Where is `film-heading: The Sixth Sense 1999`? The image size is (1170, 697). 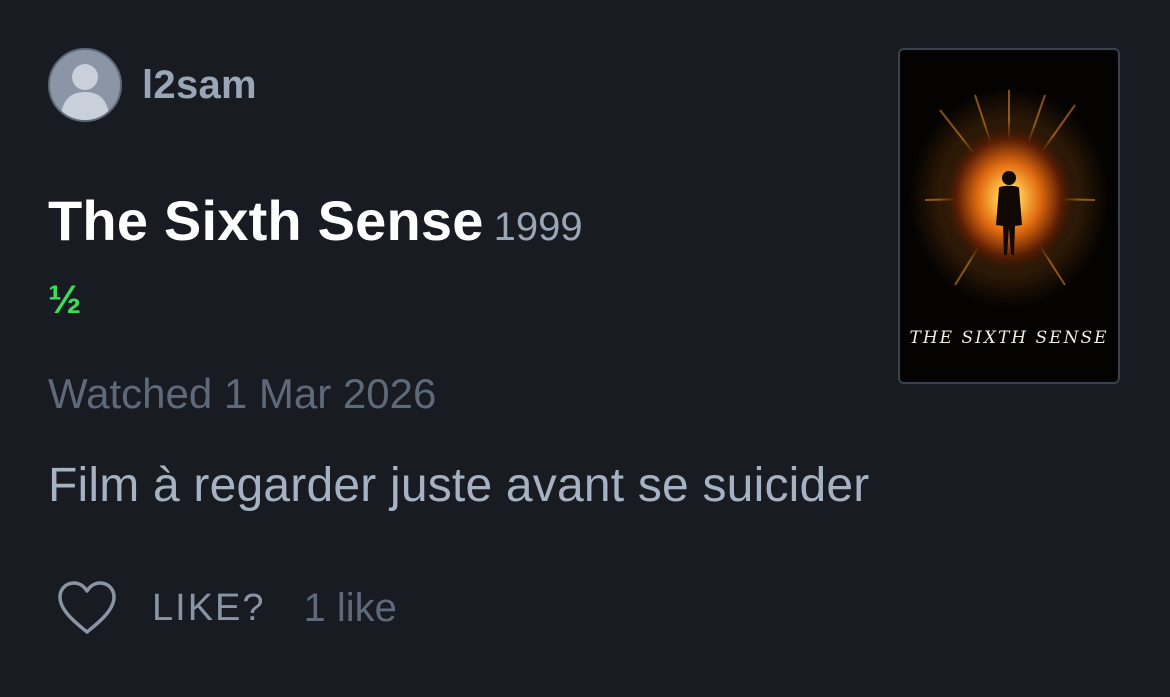 film-heading: The Sixth Sense 1999 is located at coordinates (315, 220).